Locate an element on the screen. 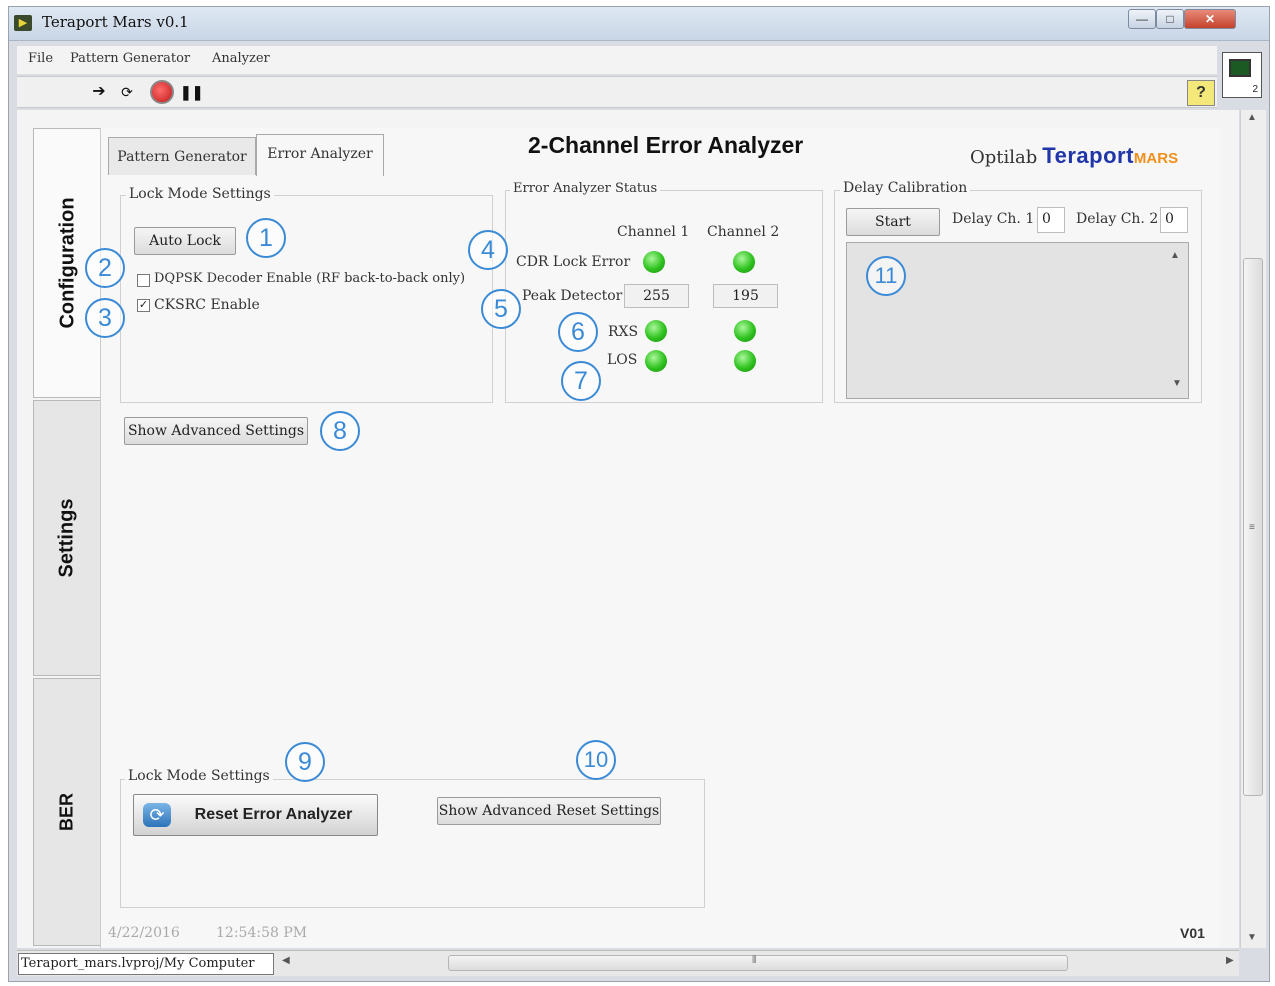  callout-11: 11 is located at coordinates (886, 276).